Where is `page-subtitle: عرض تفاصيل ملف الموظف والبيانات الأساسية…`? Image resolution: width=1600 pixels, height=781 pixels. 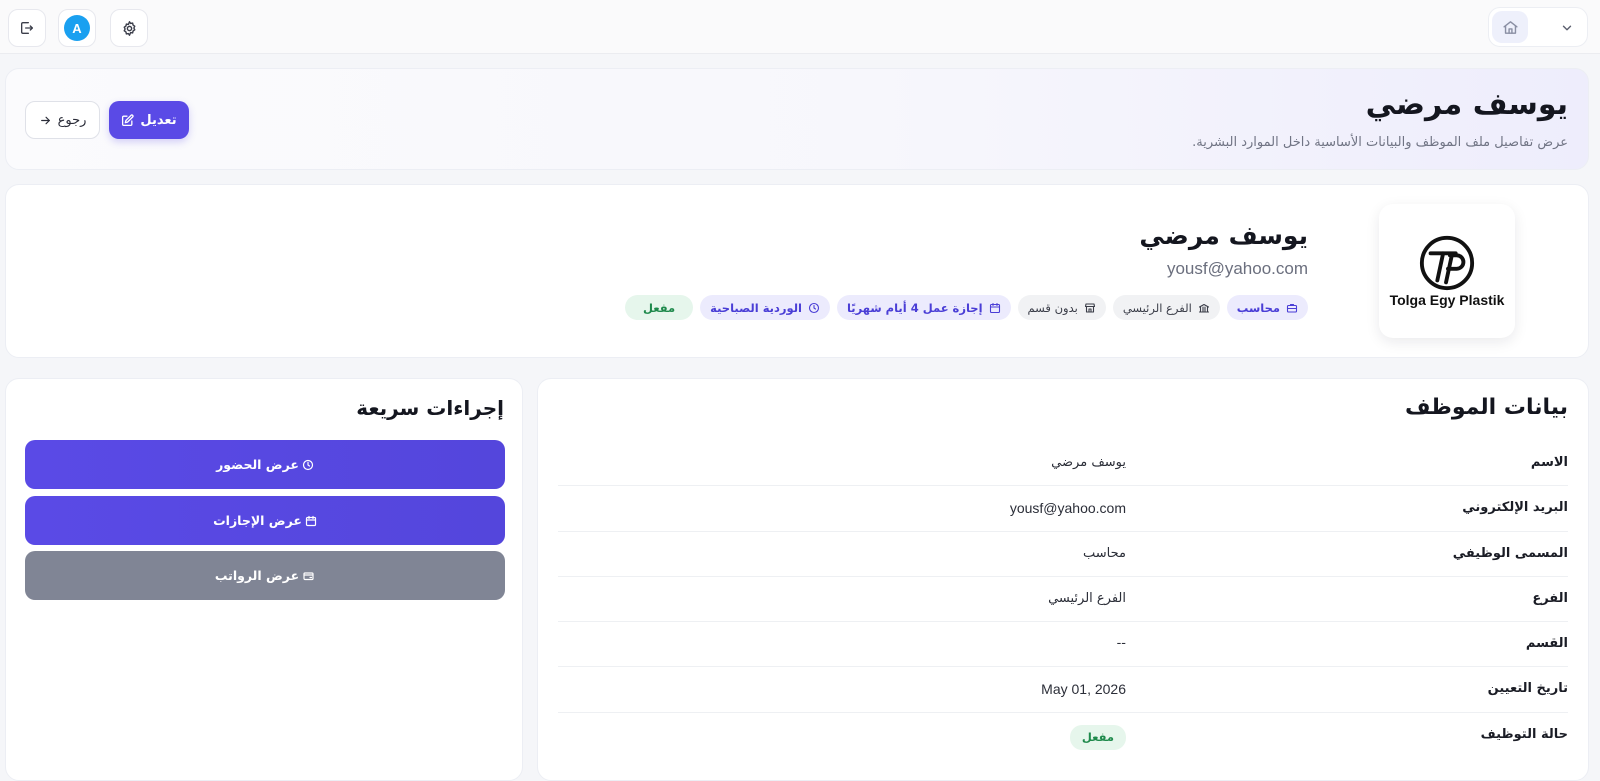
page-subtitle: عرض تفاصيل ملف الموظف والبيانات الأساسية… is located at coordinates (1380, 142).